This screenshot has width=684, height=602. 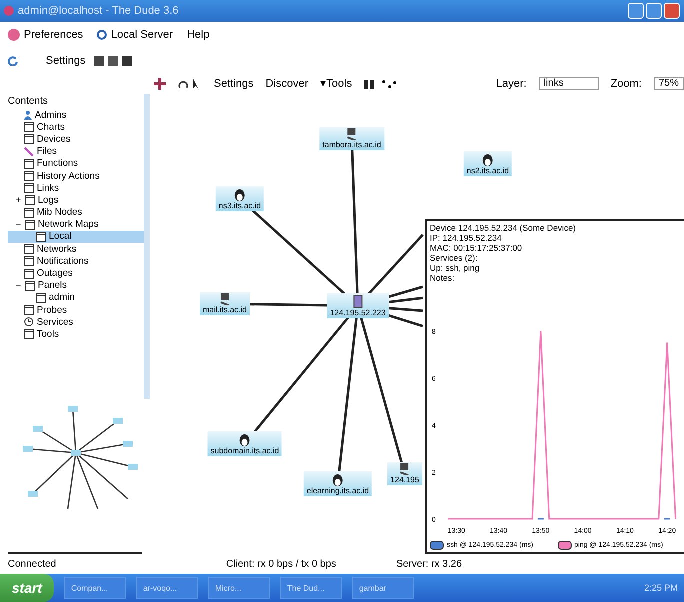 What do you see at coordinates (114, 61) in the screenshot?
I see `toolbar-icons` at bounding box center [114, 61].